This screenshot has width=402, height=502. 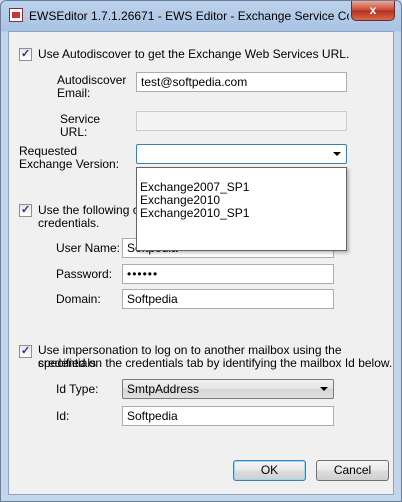 What do you see at coordinates (228, 299) in the screenshot?
I see `domain-input: Softpedia` at bounding box center [228, 299].